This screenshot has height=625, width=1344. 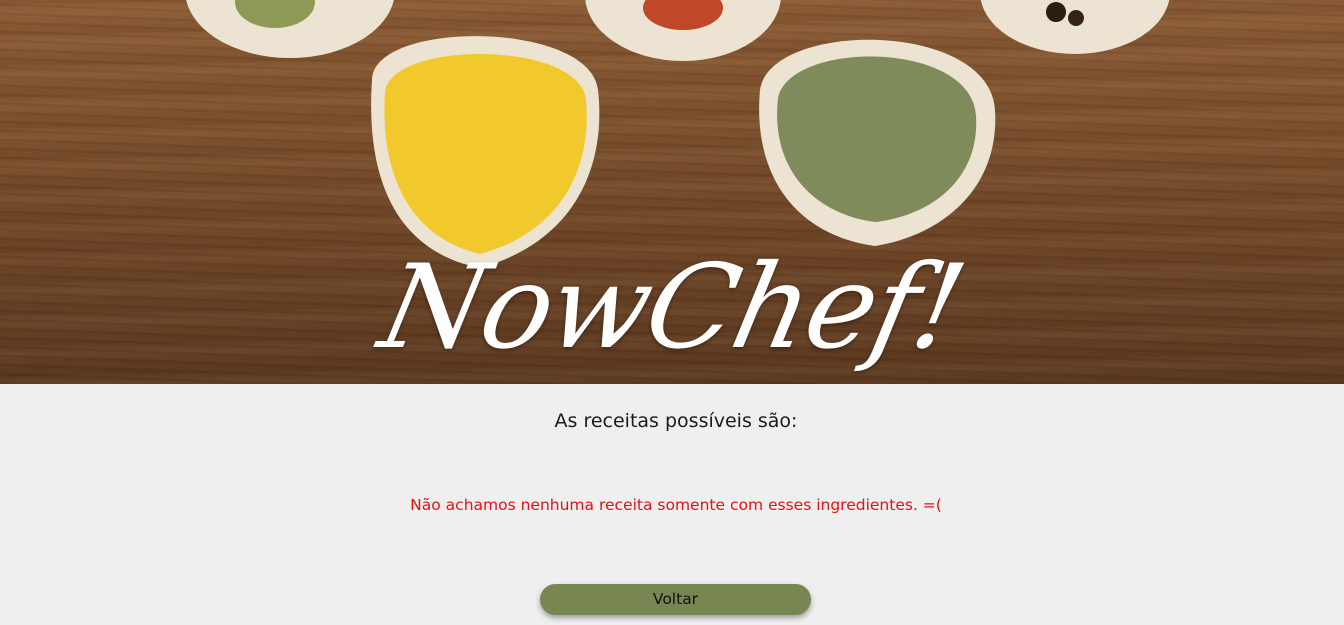 What do you see at coordinates (683, 30) in the screenshot?
I see `paprika-spoon` at bounding box center [683, 30].